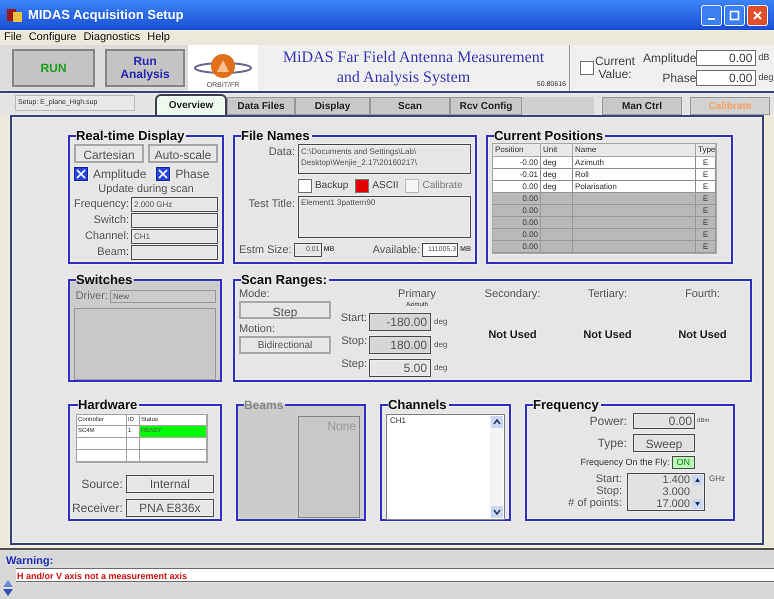  I want to click on run-analysis-button: Run Analysis, so click(145, 68).